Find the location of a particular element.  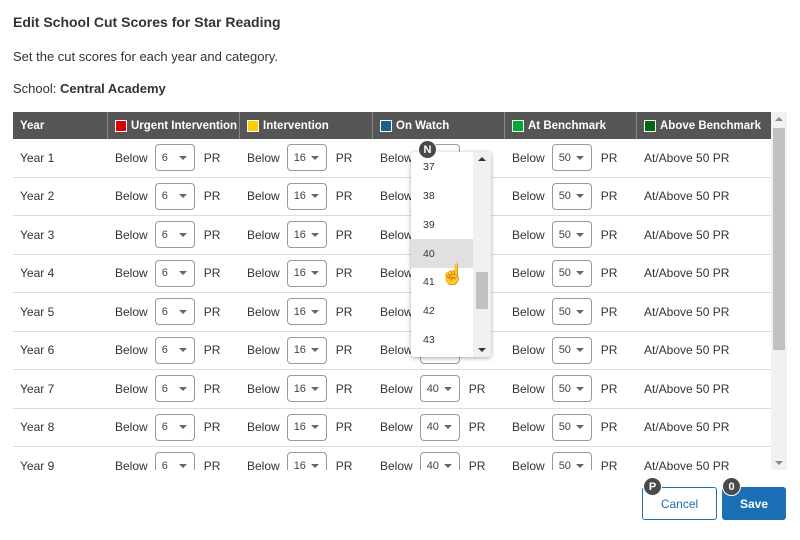

dropdown-scroll-up-icon is located at coordinates (482, 159).